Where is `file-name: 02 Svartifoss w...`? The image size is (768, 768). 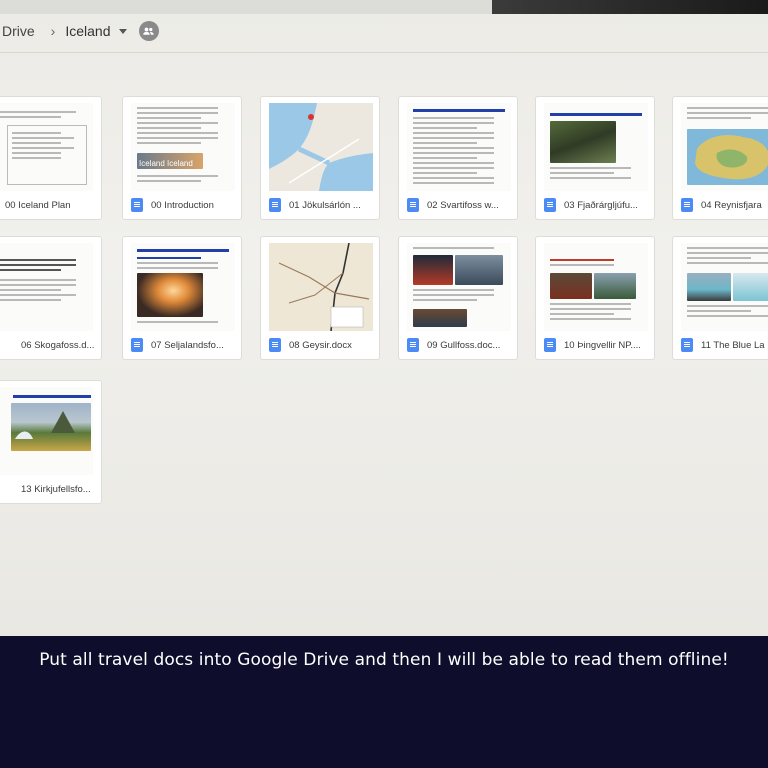
file-name: 02 Svartifoss w... is located at coordinates (463, 205).